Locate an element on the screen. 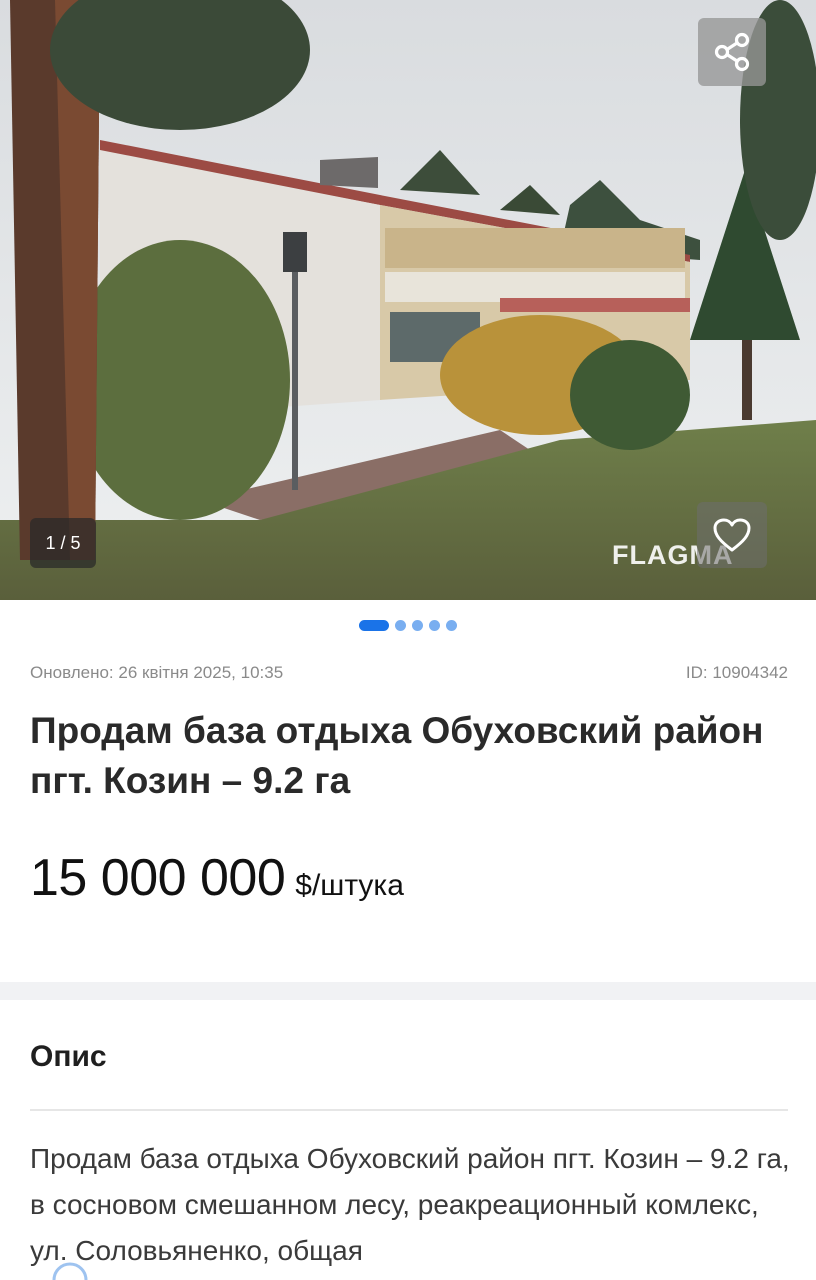 The height and width of the screenshot is (1280, 816). heart-outline-icon is located at coordinates (732, 535).